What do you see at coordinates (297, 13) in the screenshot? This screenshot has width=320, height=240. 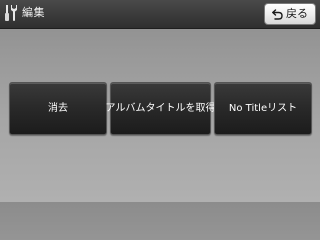 I see `back-button-label: 戻る` at bounding box center [297, 13].